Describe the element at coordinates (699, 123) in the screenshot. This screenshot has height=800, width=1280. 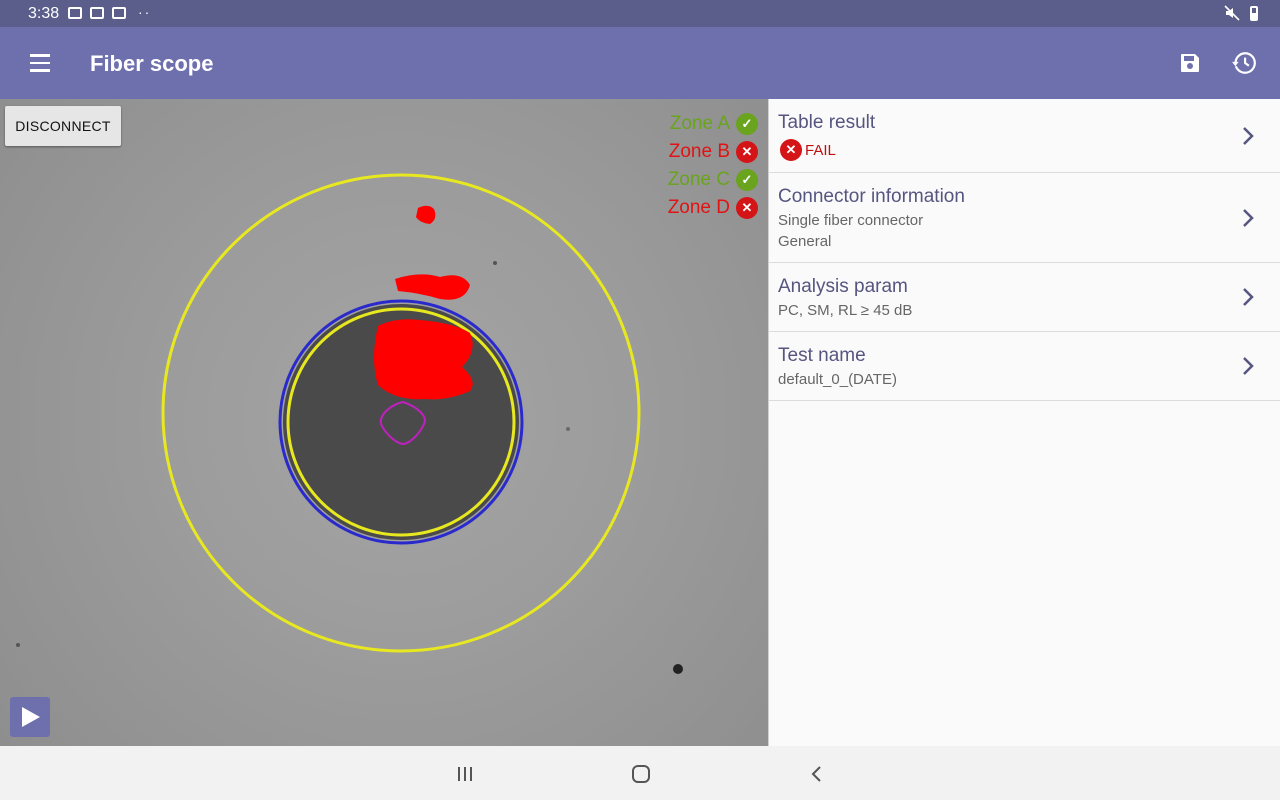
I see `zone-a-label: Zone A` at that location.